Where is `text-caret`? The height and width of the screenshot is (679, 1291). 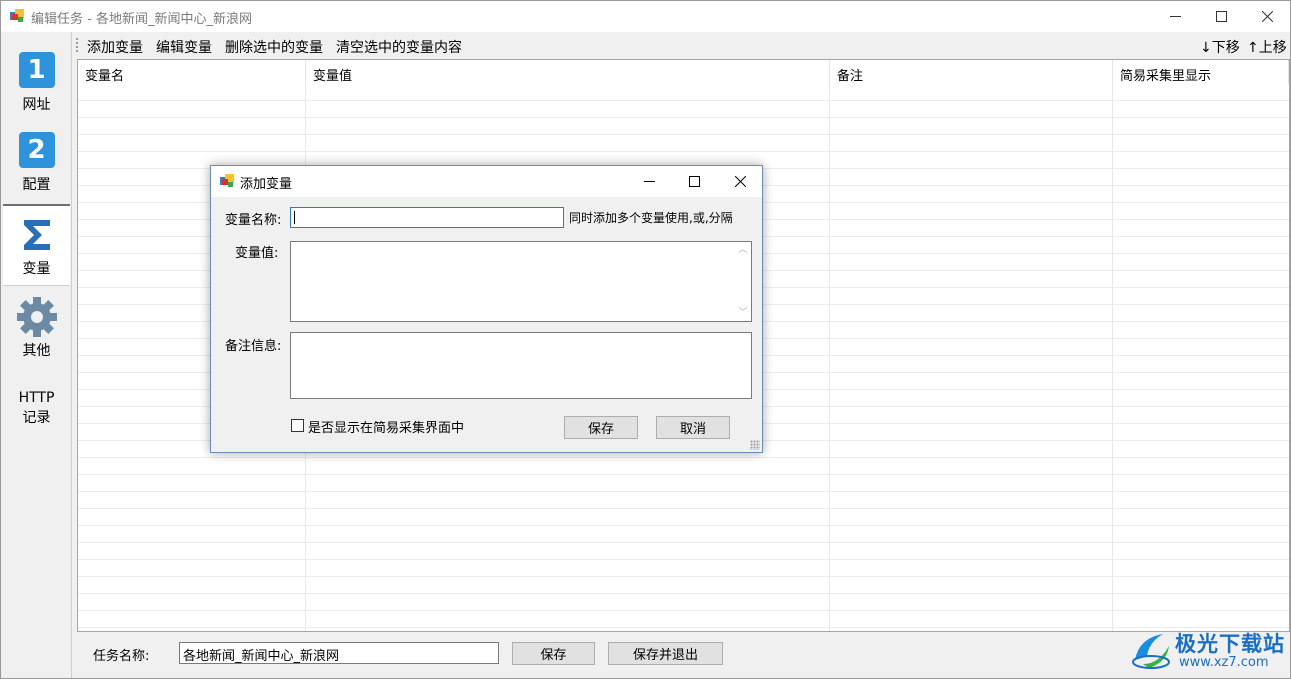
text-caret is located at coordinates (294, 217).